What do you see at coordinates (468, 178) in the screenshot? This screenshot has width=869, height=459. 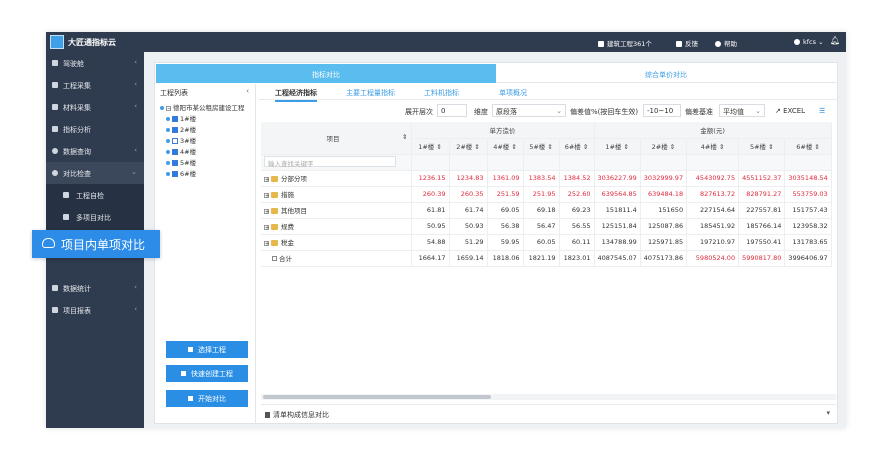 I see `unit-price-cell: 1234.83` at bounding box center [468, 178].